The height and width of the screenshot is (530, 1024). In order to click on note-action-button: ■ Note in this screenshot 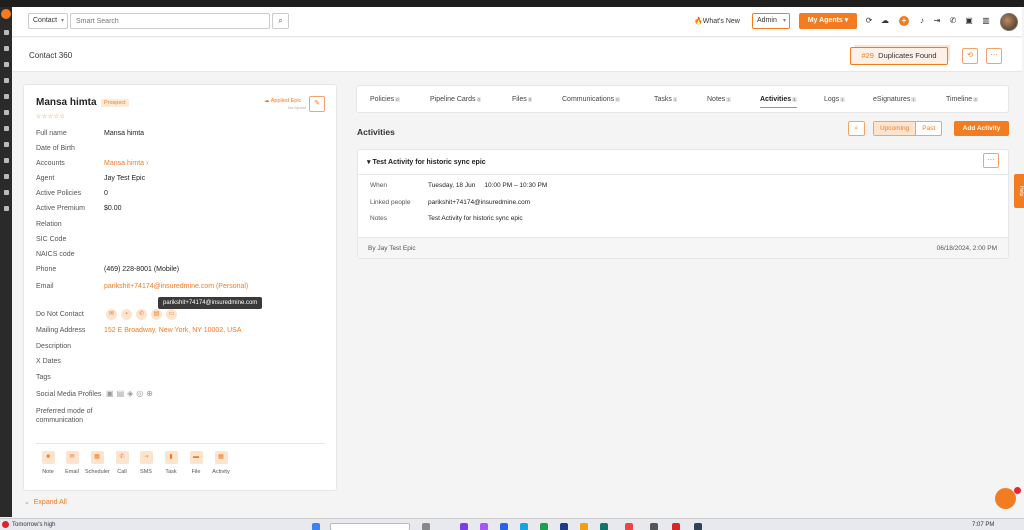, I will do `click(48, 463)`.